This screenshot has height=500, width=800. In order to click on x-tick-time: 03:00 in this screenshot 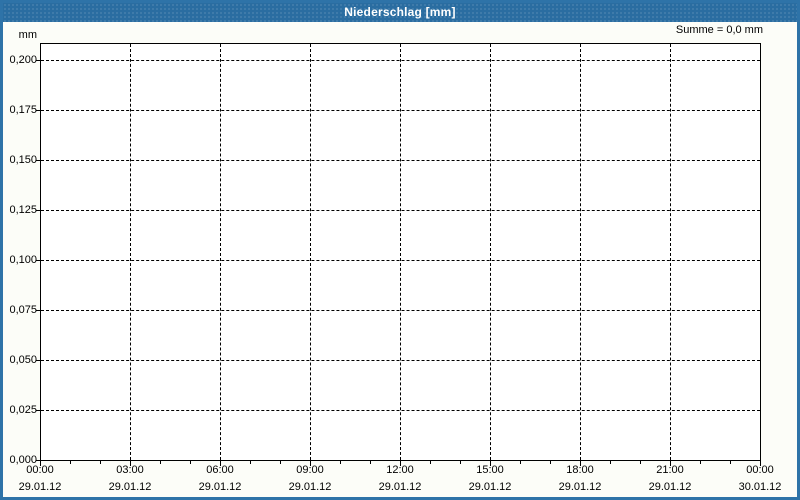, I will do `click(130, 470)`.